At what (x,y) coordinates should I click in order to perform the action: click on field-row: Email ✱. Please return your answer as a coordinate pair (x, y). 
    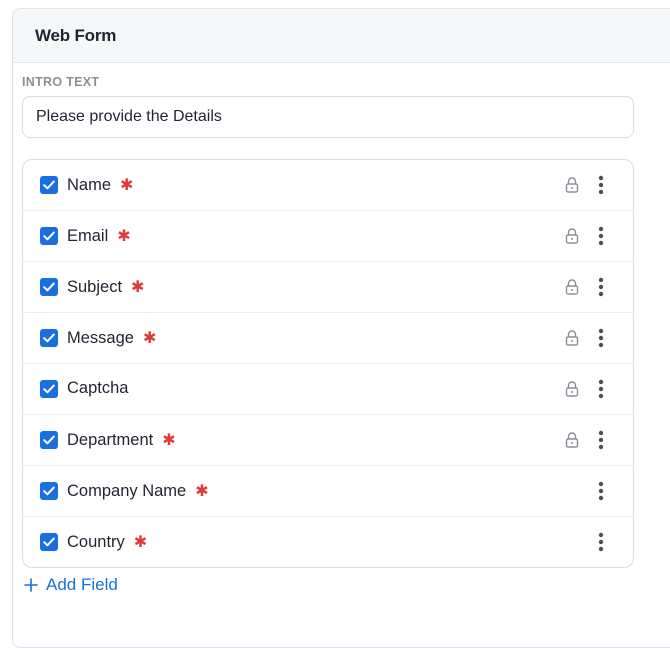
    Looking at the image, I should click on (328, 236).